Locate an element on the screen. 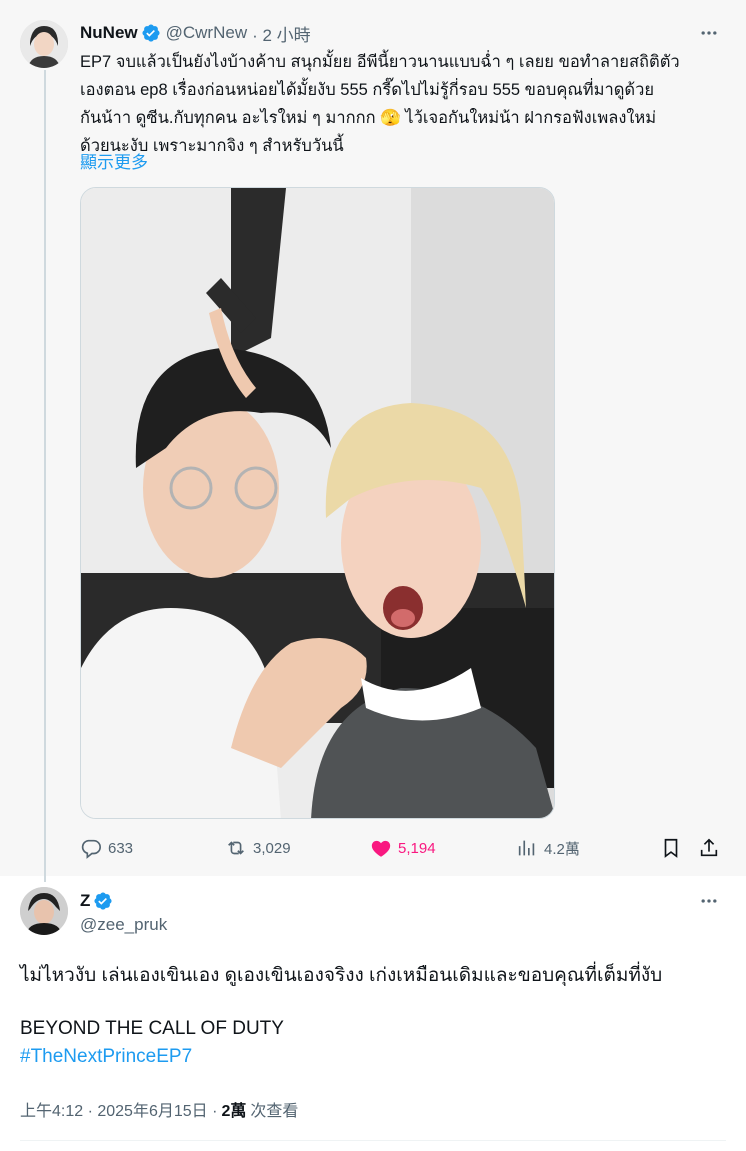 This screenshot has width=746, height=1151. divider is located at coordinates (373, 1140).